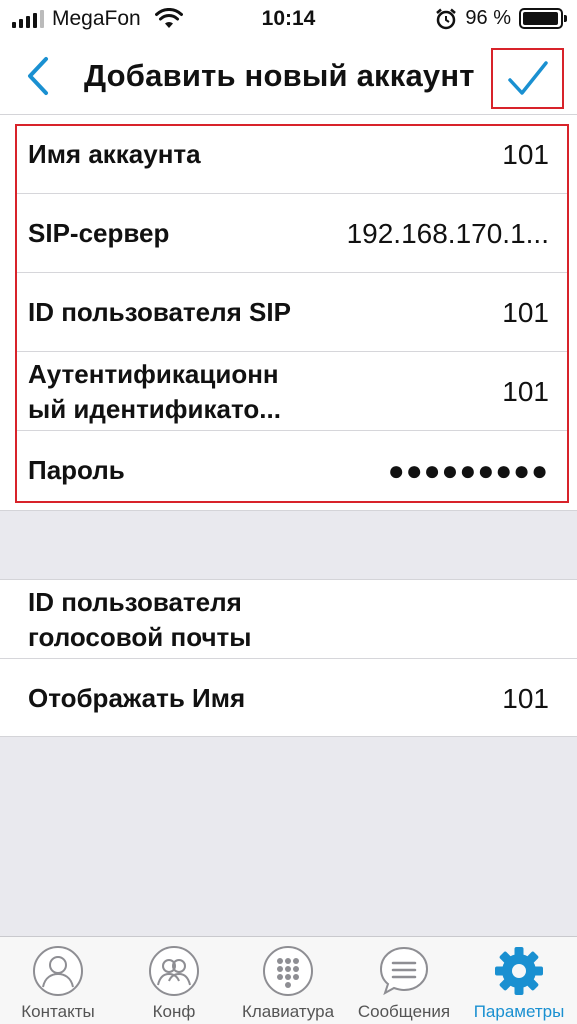  I want to click on tab-messages: Сообщения, so click(404, 980).